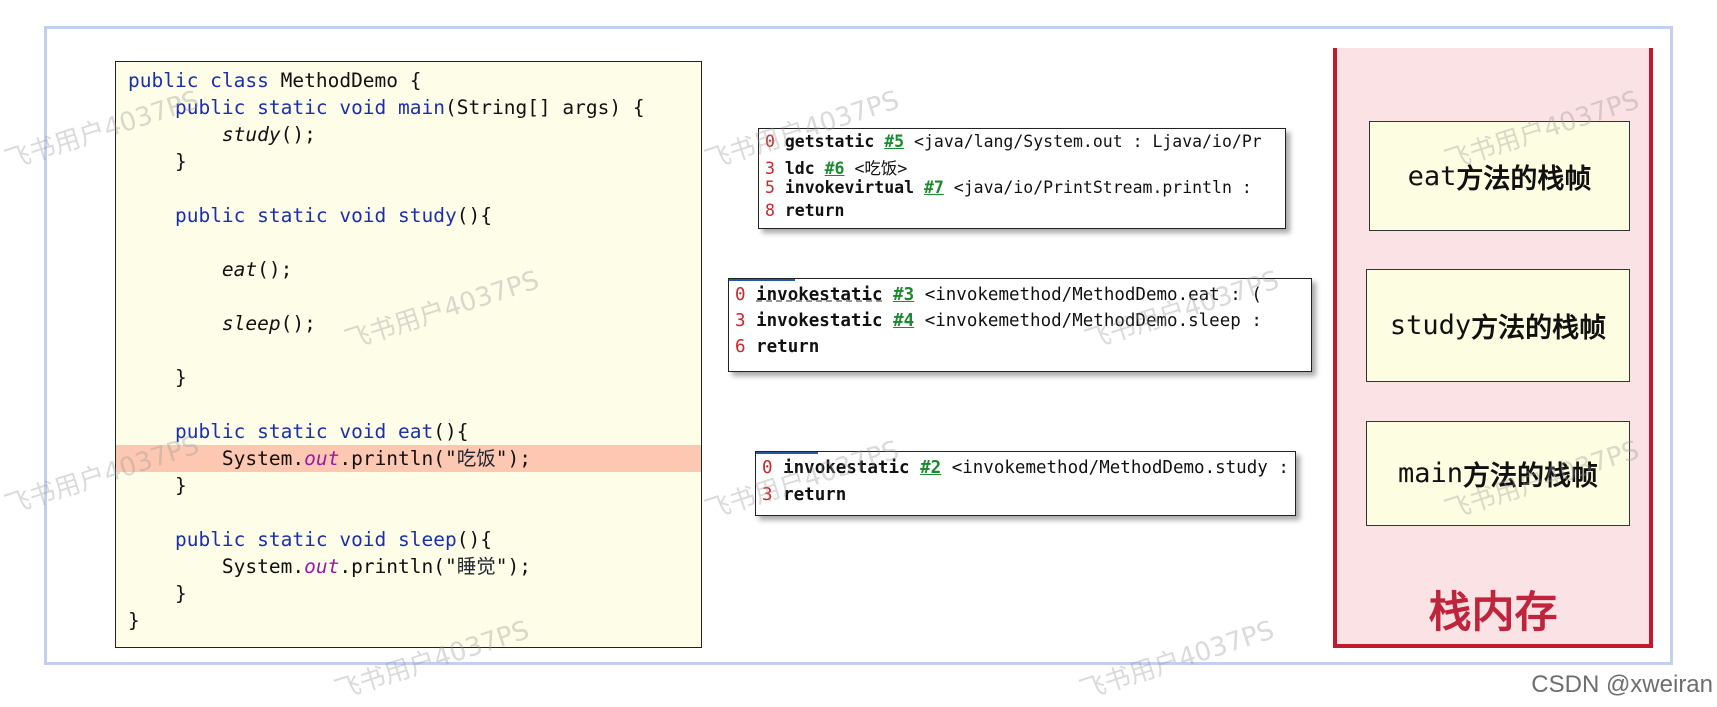  Describe the element at coordinates (1432, 176) in the screenshot. I see `frame-method-name: eat` at that location.